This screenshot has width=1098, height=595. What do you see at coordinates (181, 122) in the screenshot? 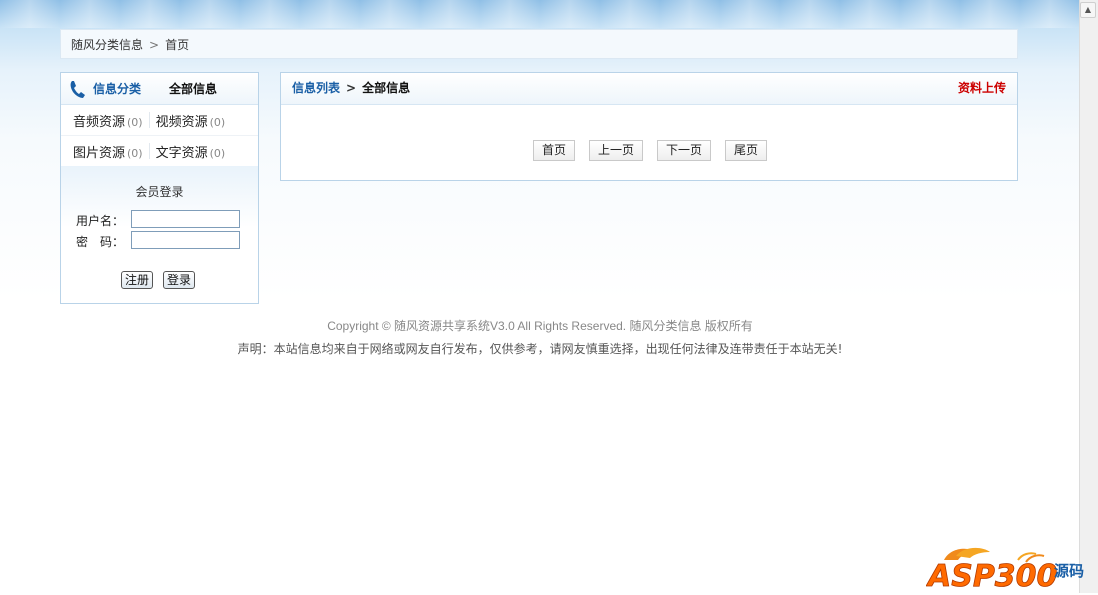
I see `category-label: 视频资源` at bounding box center [181, 122].